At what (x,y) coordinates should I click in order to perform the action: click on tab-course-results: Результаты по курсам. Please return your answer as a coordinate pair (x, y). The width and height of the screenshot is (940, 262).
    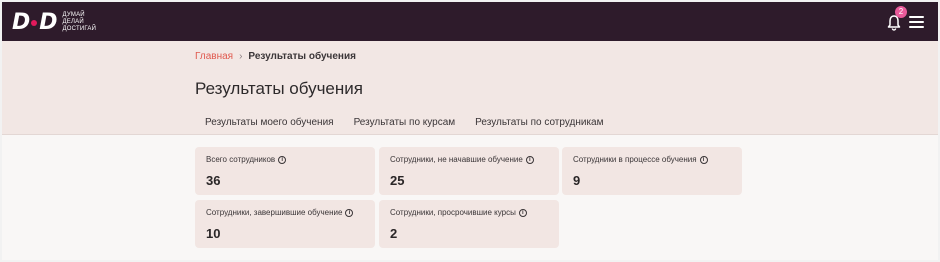
    Looking at the image, I should click on (405, 126).